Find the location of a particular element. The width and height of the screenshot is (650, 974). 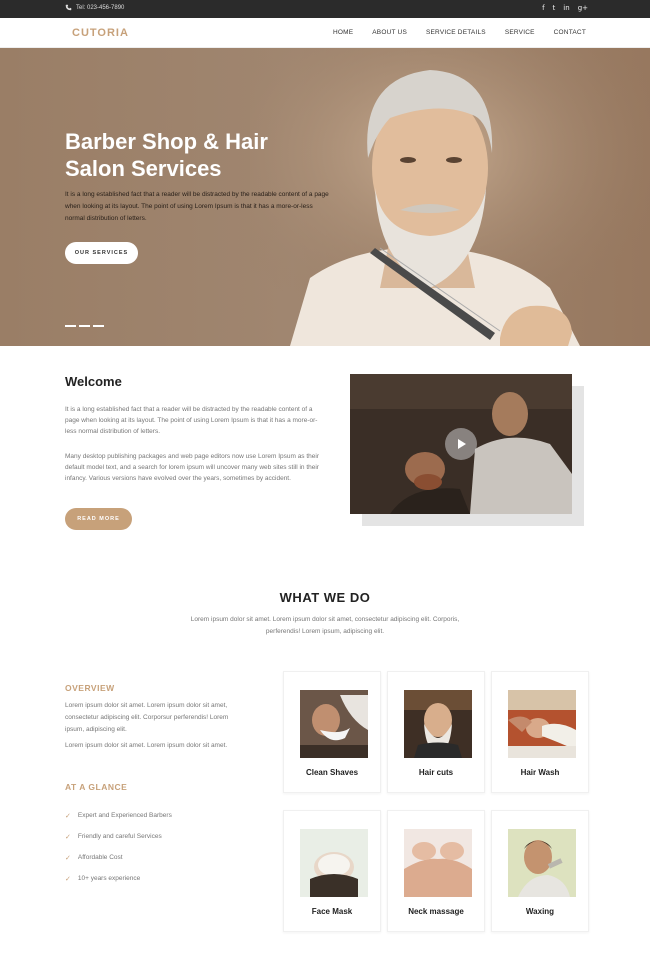

service-label: Hair cuts is located at coordinates (436, 772).